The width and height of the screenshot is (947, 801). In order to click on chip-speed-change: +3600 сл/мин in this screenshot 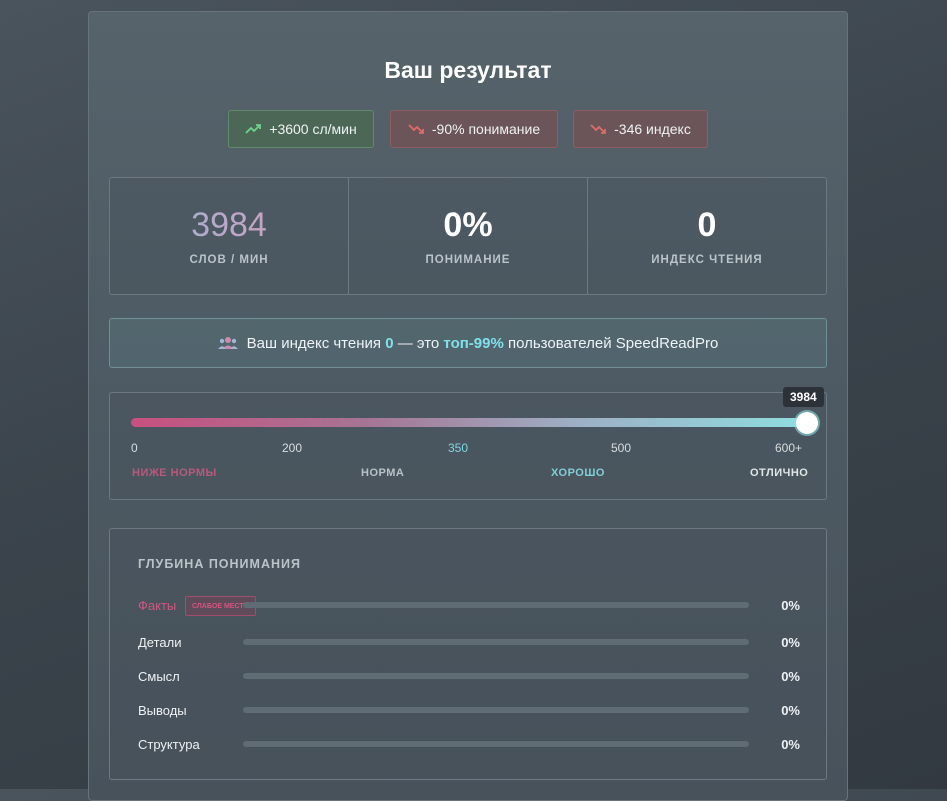, I will do `click(301, 129)`.